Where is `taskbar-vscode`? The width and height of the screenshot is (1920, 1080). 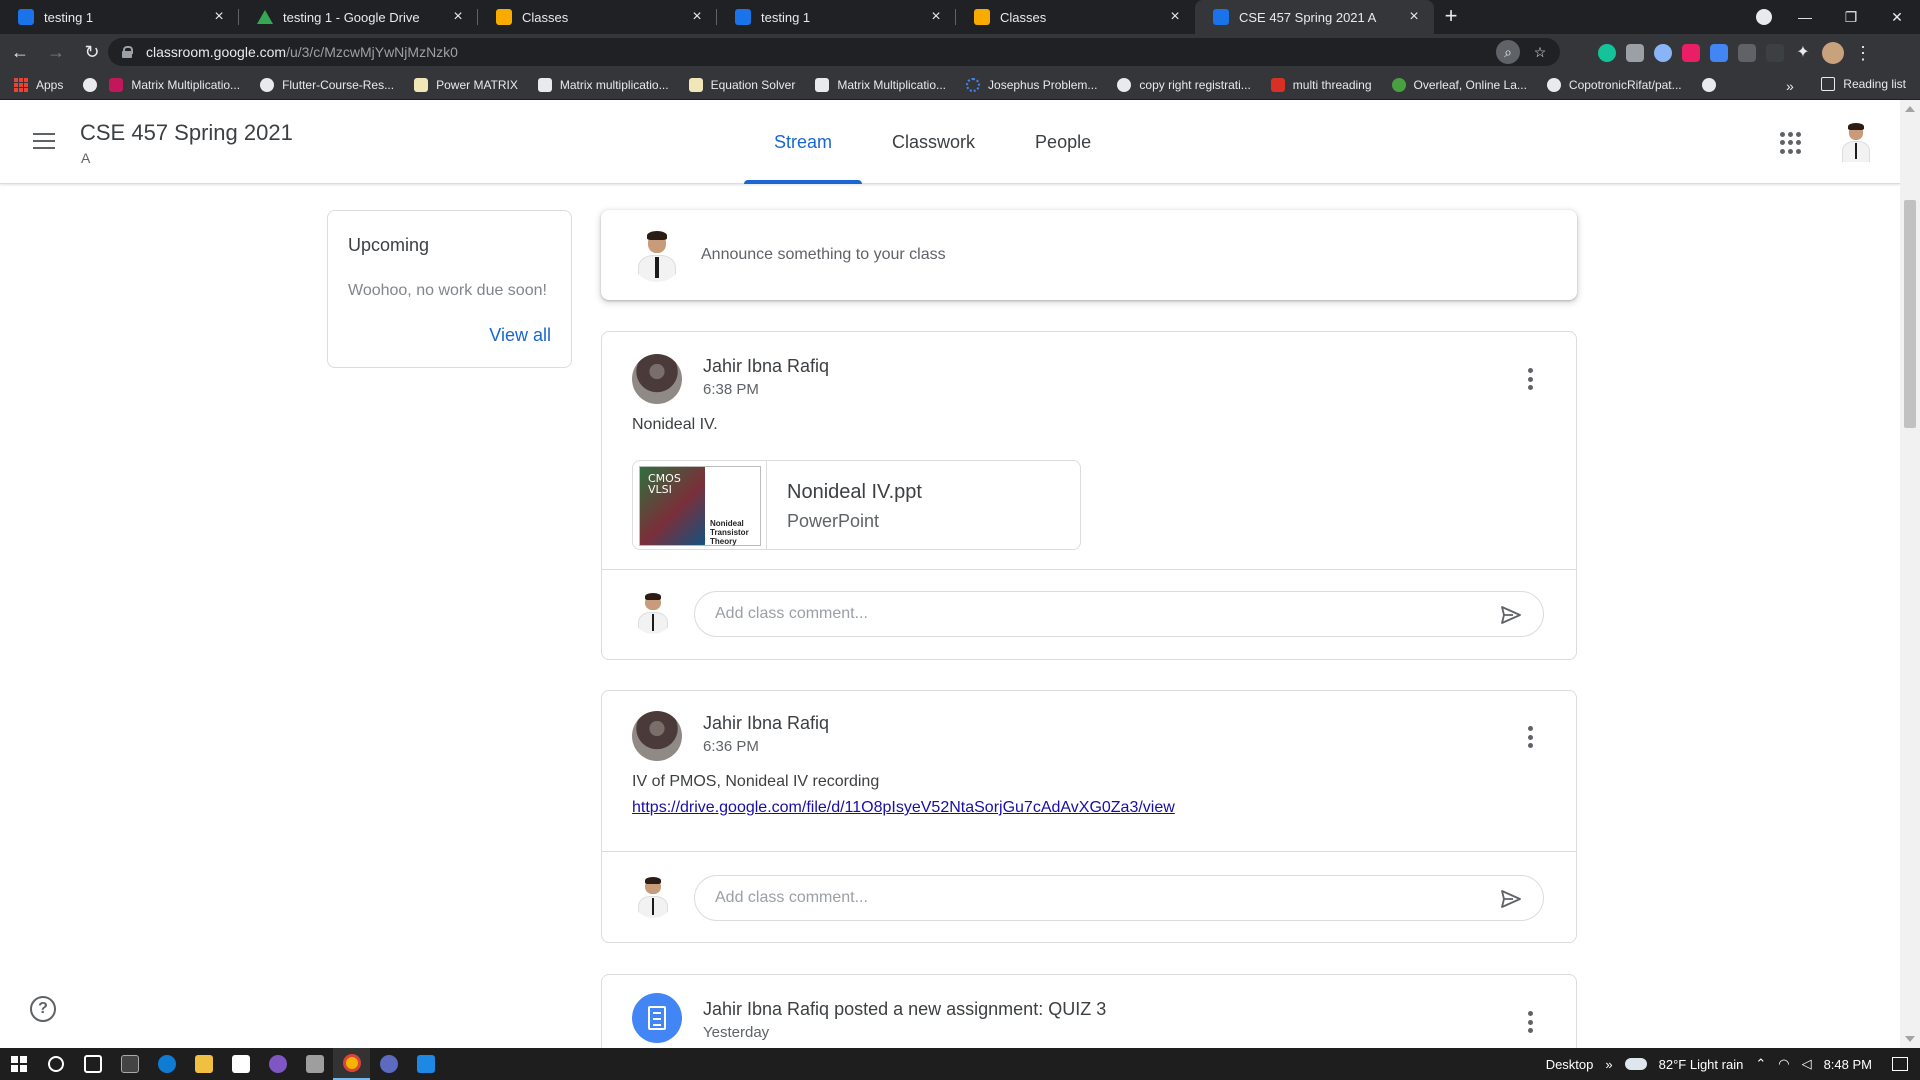 taskbar-vscode is located at coordinates (425, 1064).